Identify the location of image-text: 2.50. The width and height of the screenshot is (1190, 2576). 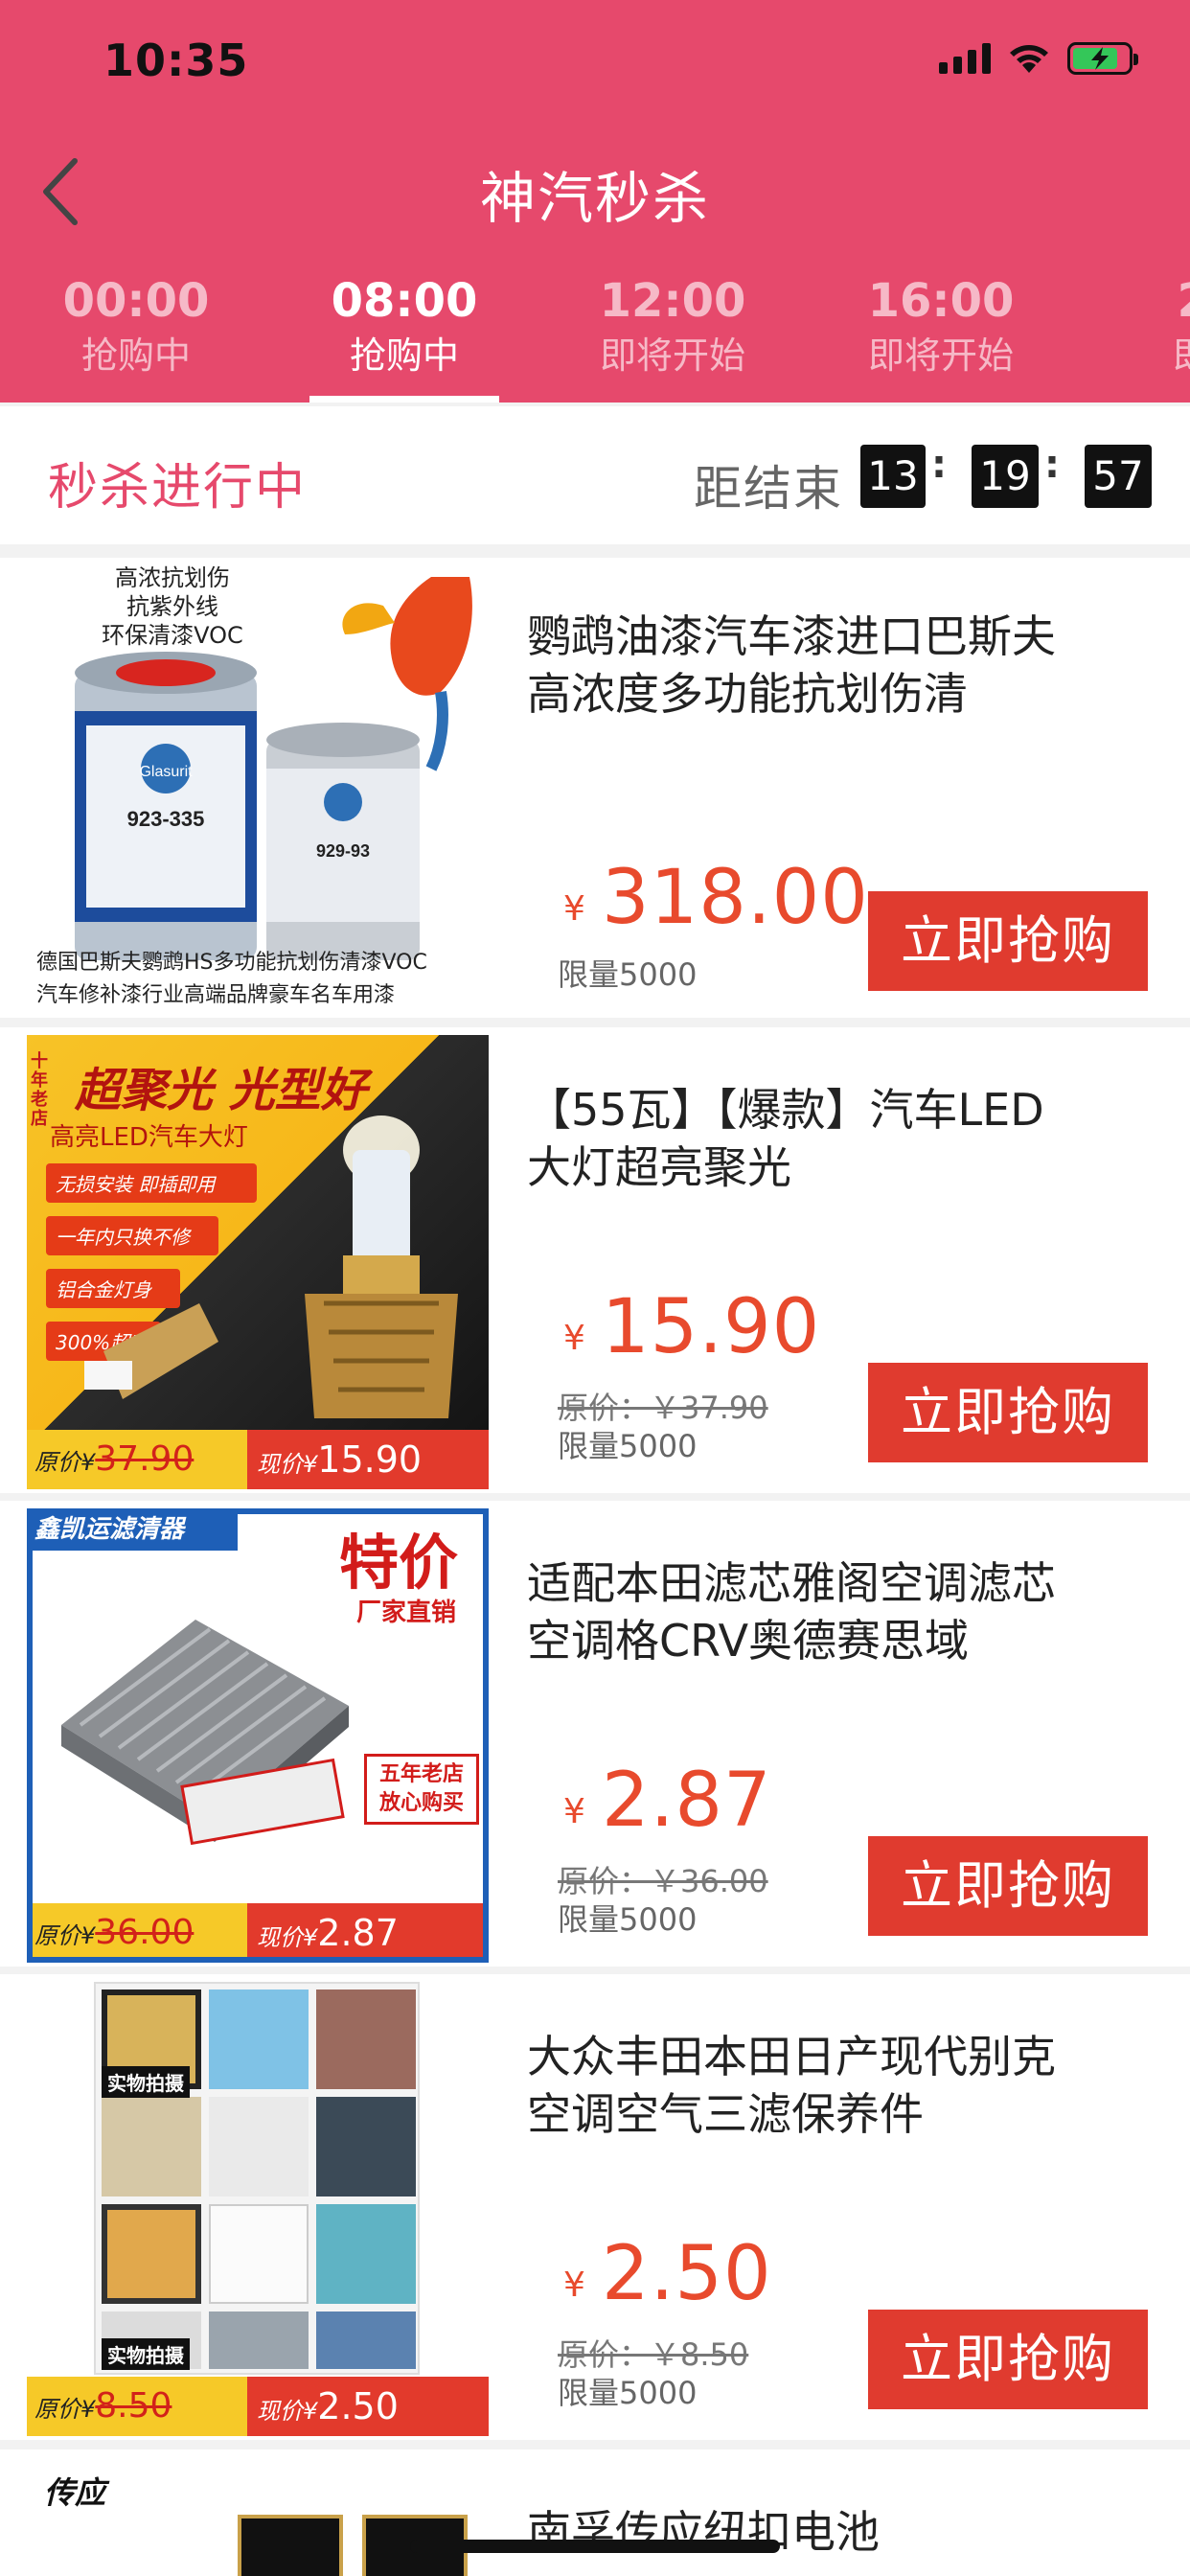
(358, 2406).